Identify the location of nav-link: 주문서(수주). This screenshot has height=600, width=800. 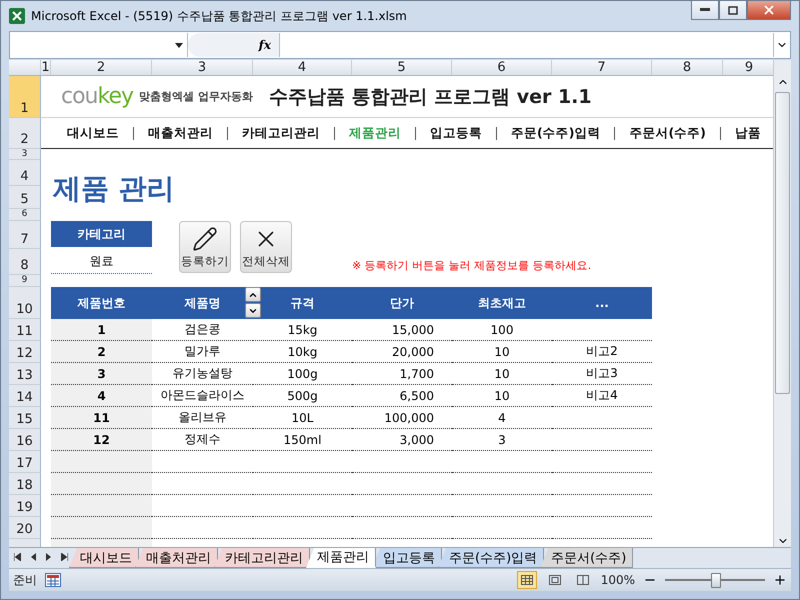
(667, 133).